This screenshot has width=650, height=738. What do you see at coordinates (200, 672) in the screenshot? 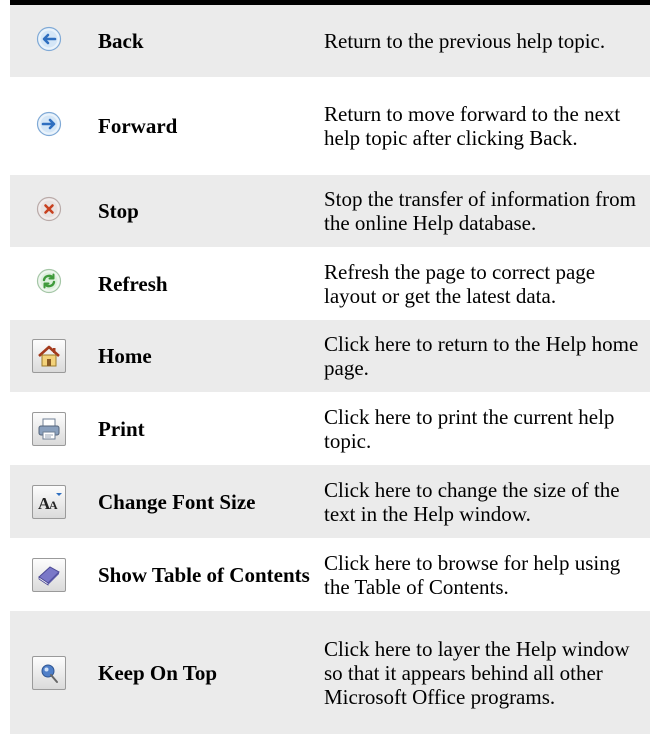
I see `button-name: Keep On Top` at bounding box center [200, 672].